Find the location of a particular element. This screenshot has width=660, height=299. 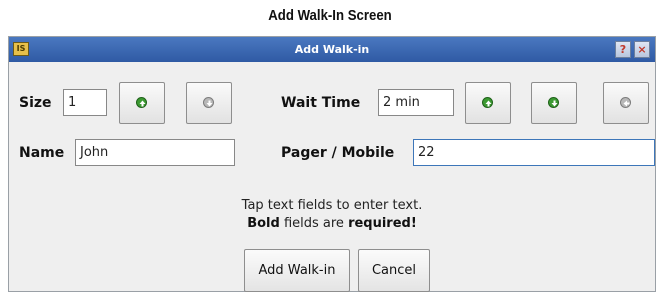

wait-clear-button is located at coordinates (626, 103).